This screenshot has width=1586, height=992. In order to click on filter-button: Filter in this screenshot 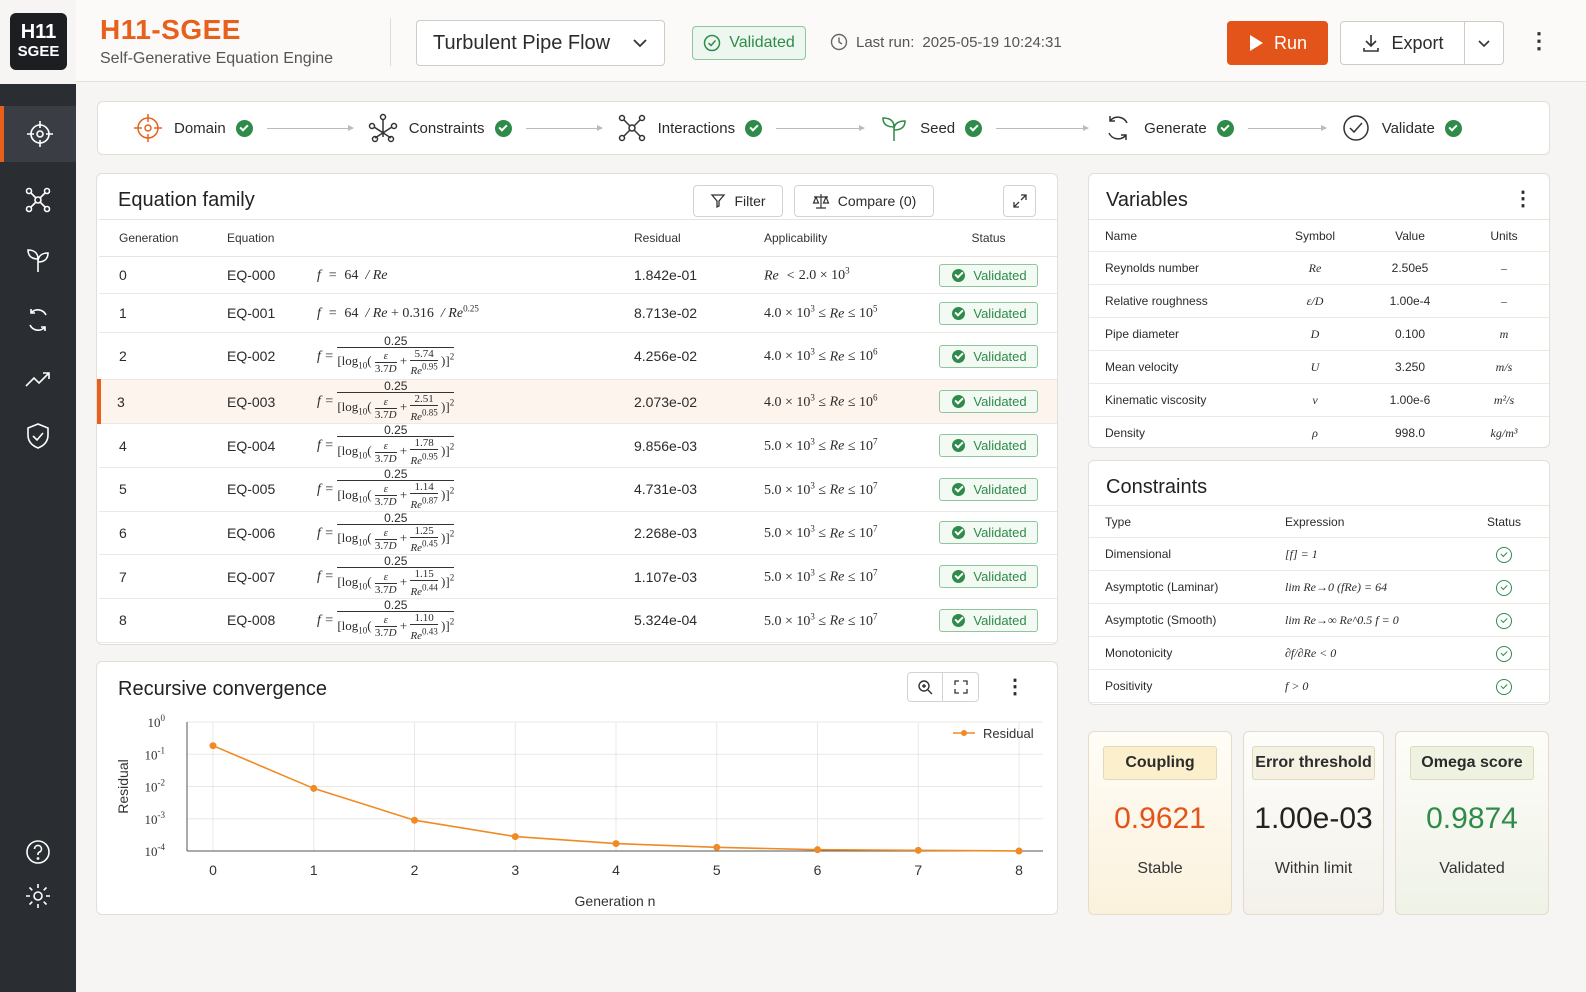, I will do `click(738, 201)`.